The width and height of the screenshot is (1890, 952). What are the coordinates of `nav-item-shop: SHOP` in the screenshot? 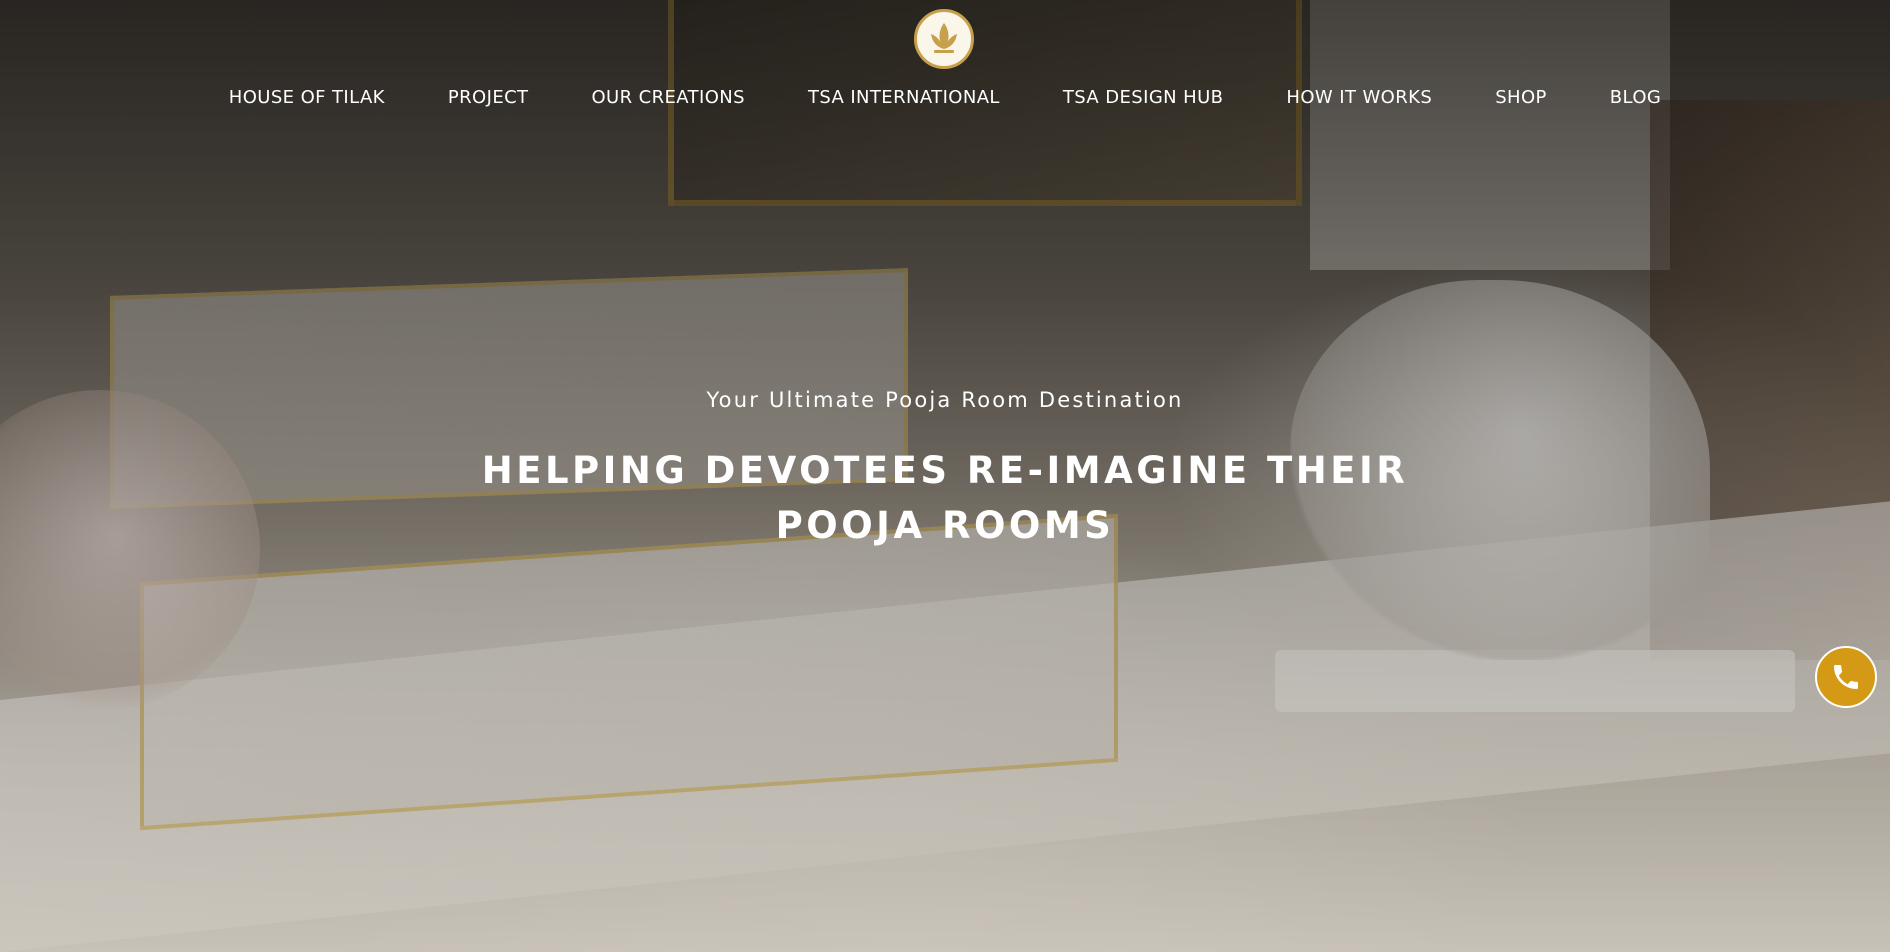 It's located at (1521, 98).